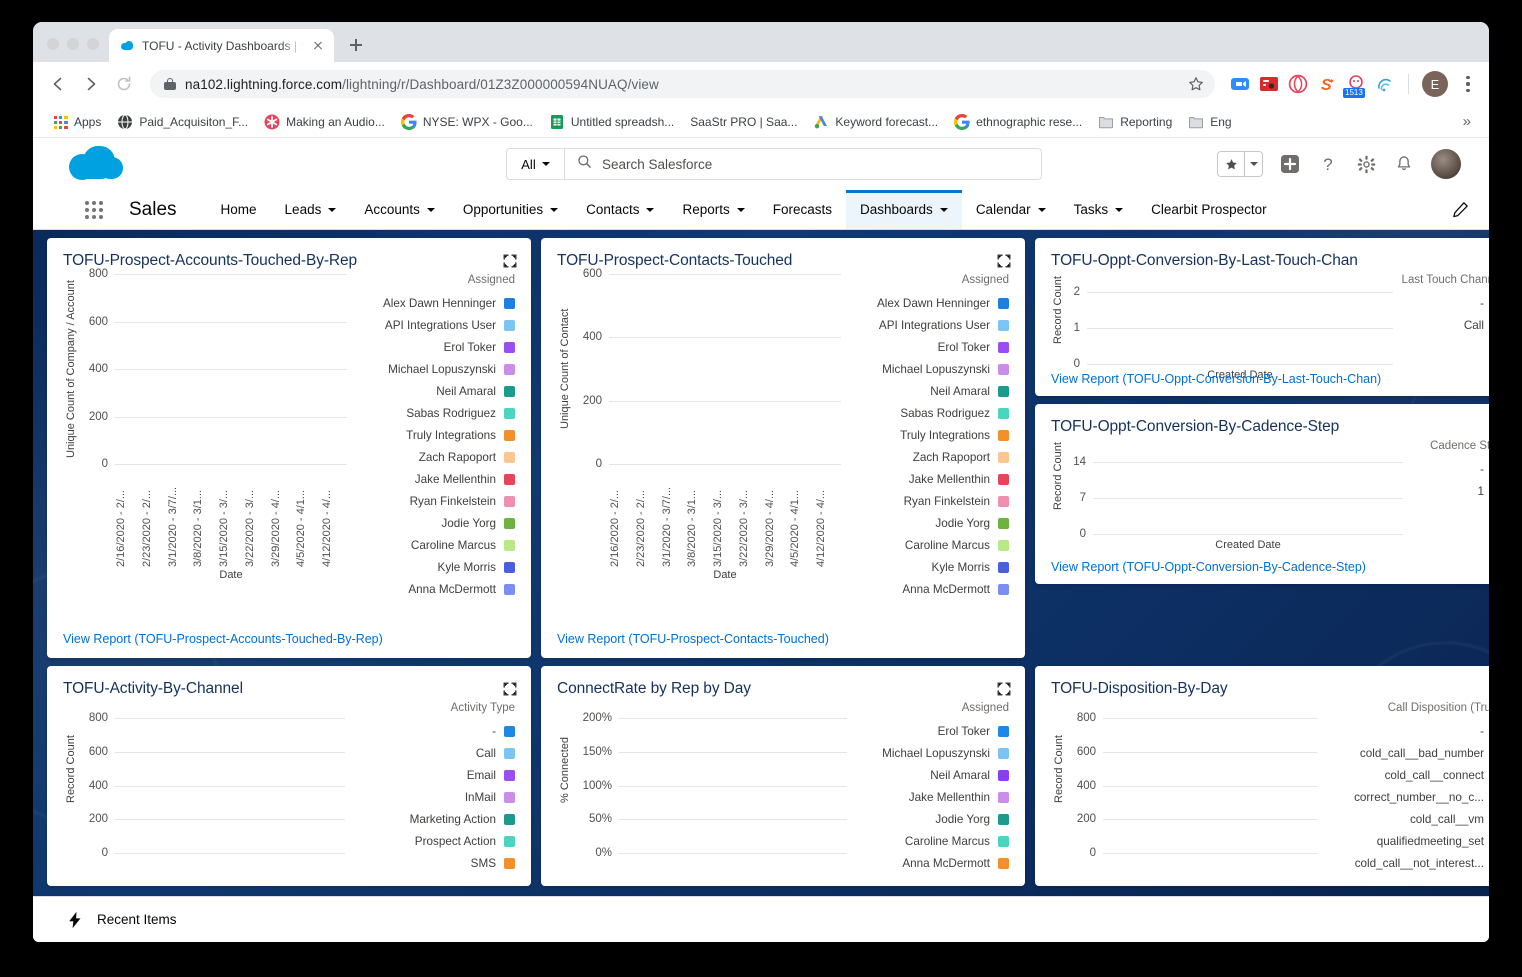  What do you see at coordinates (1328, 164) in the screenshot?
I see `help-button: ?` at bounding box center [1328, 164].